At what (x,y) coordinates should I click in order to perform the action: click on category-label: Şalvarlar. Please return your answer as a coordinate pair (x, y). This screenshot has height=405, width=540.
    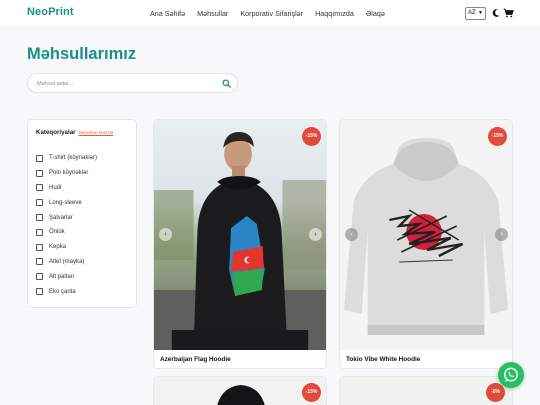
    Looking at the image, I should click on (61, 217).